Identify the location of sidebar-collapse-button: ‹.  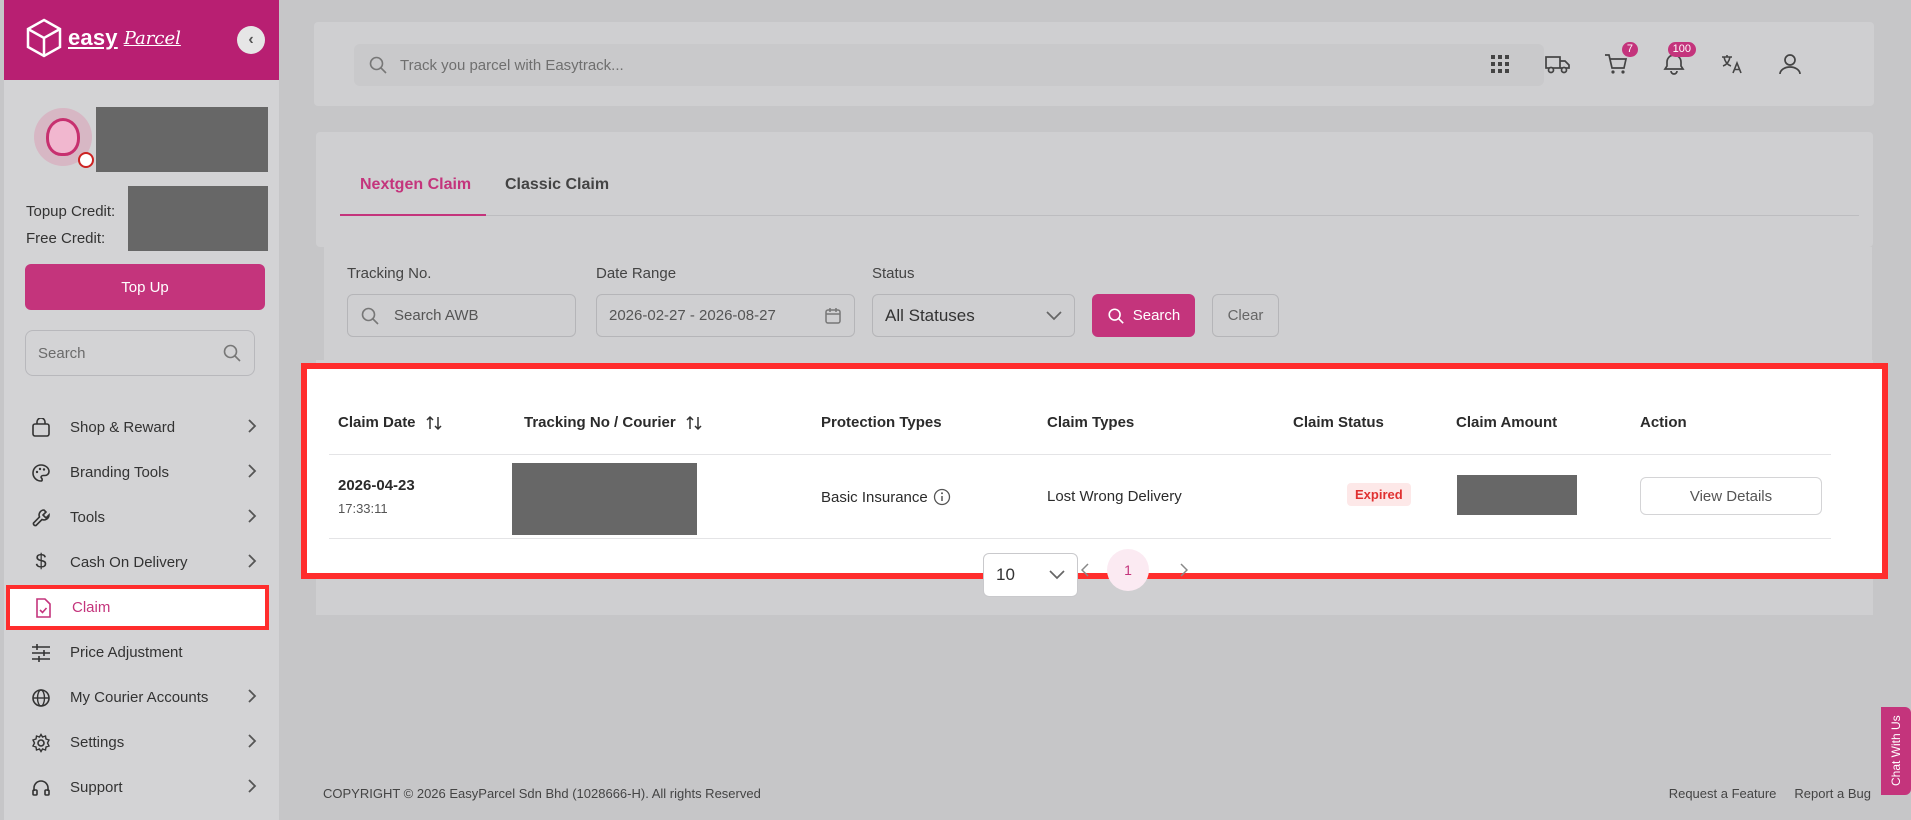
(251, 40).